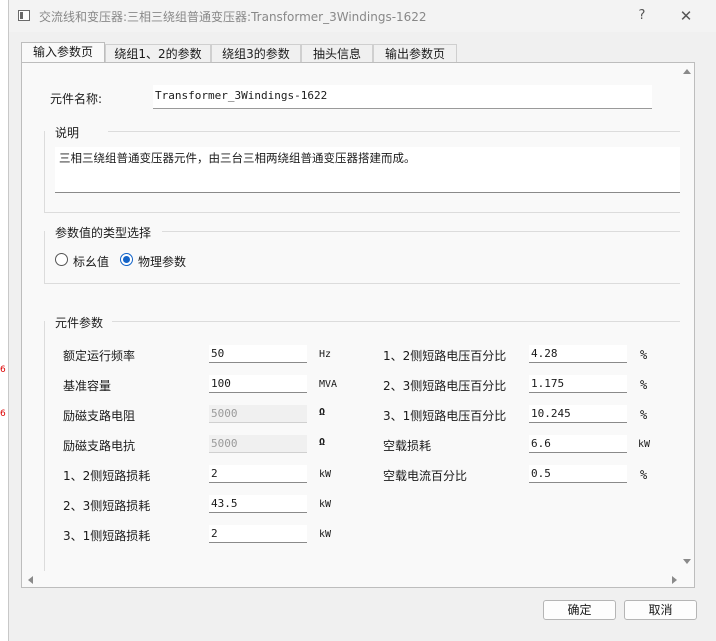 This screenshot has width=716, height=641. Describe the element at coordinates (99, 356) in the screenshot. I see `param-label-frequency: 额定运行频率` at that location.